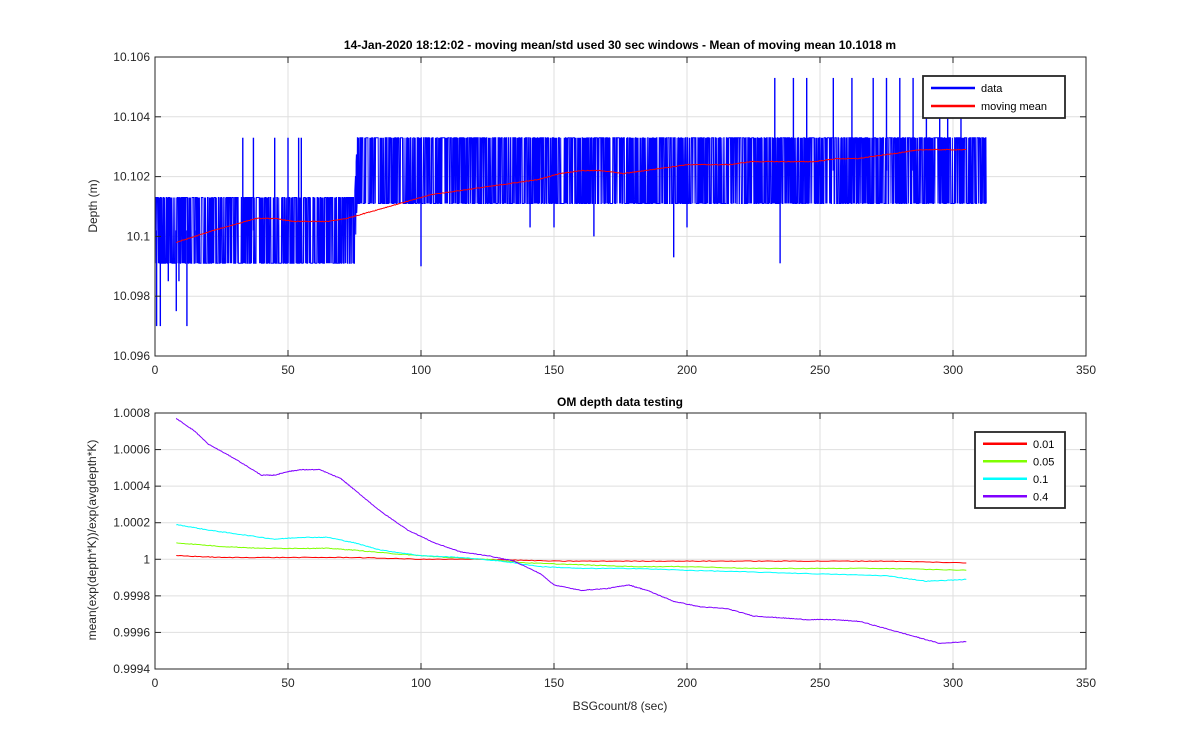 Image resolution: width=1200 pixels, height=755 pixels. Describe the element at coordinates (139, 236) in the screenshot. I see `y-tick-label: 10.1` at that location.